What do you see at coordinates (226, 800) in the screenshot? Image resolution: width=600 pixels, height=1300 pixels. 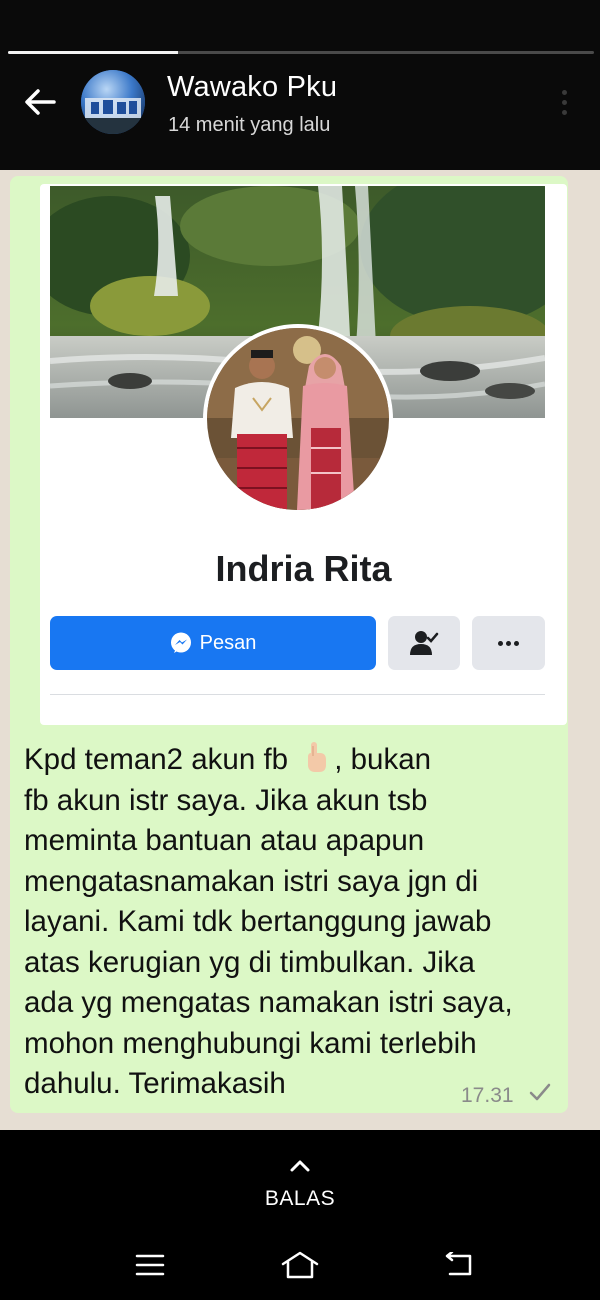 I see `message-line: fb akun istr saya. Jika akun tsb` at bounding box center [226, 800].